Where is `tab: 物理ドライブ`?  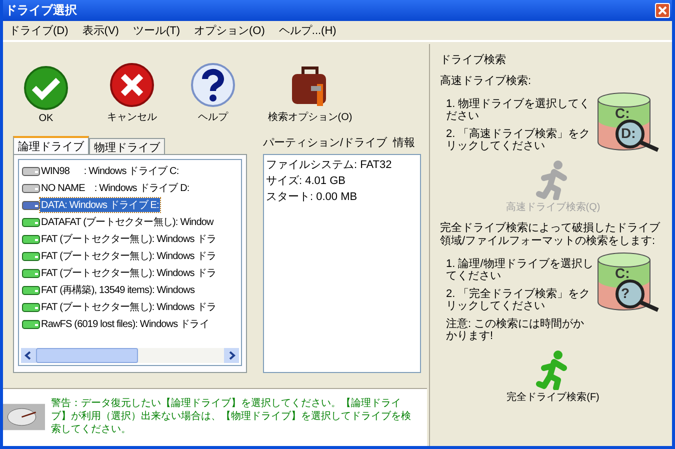 tab: 物理ドライブ is located at coordinates (127, 146).